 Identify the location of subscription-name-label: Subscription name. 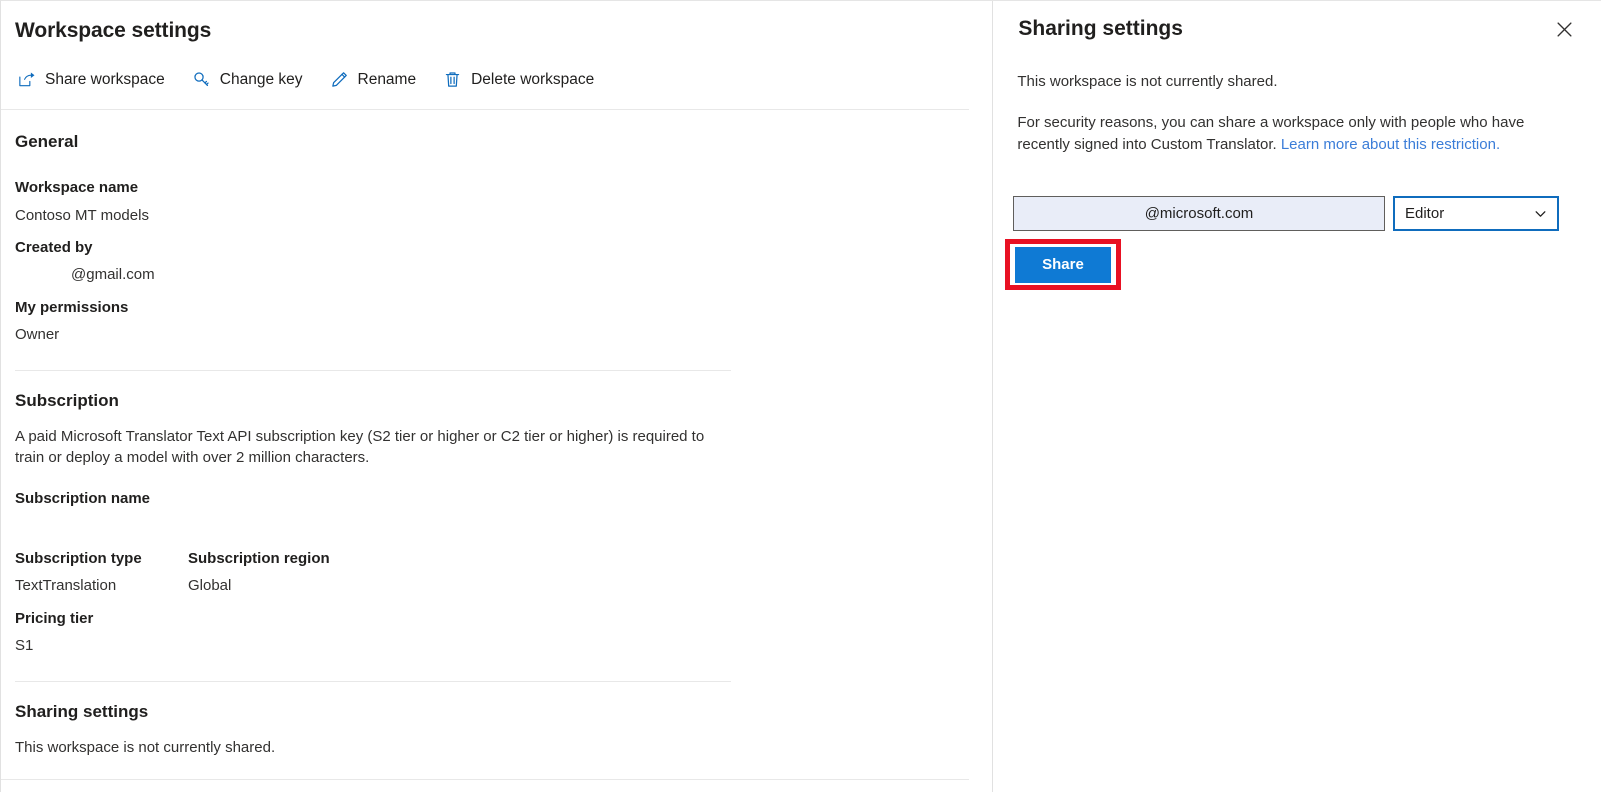
(83, 498).